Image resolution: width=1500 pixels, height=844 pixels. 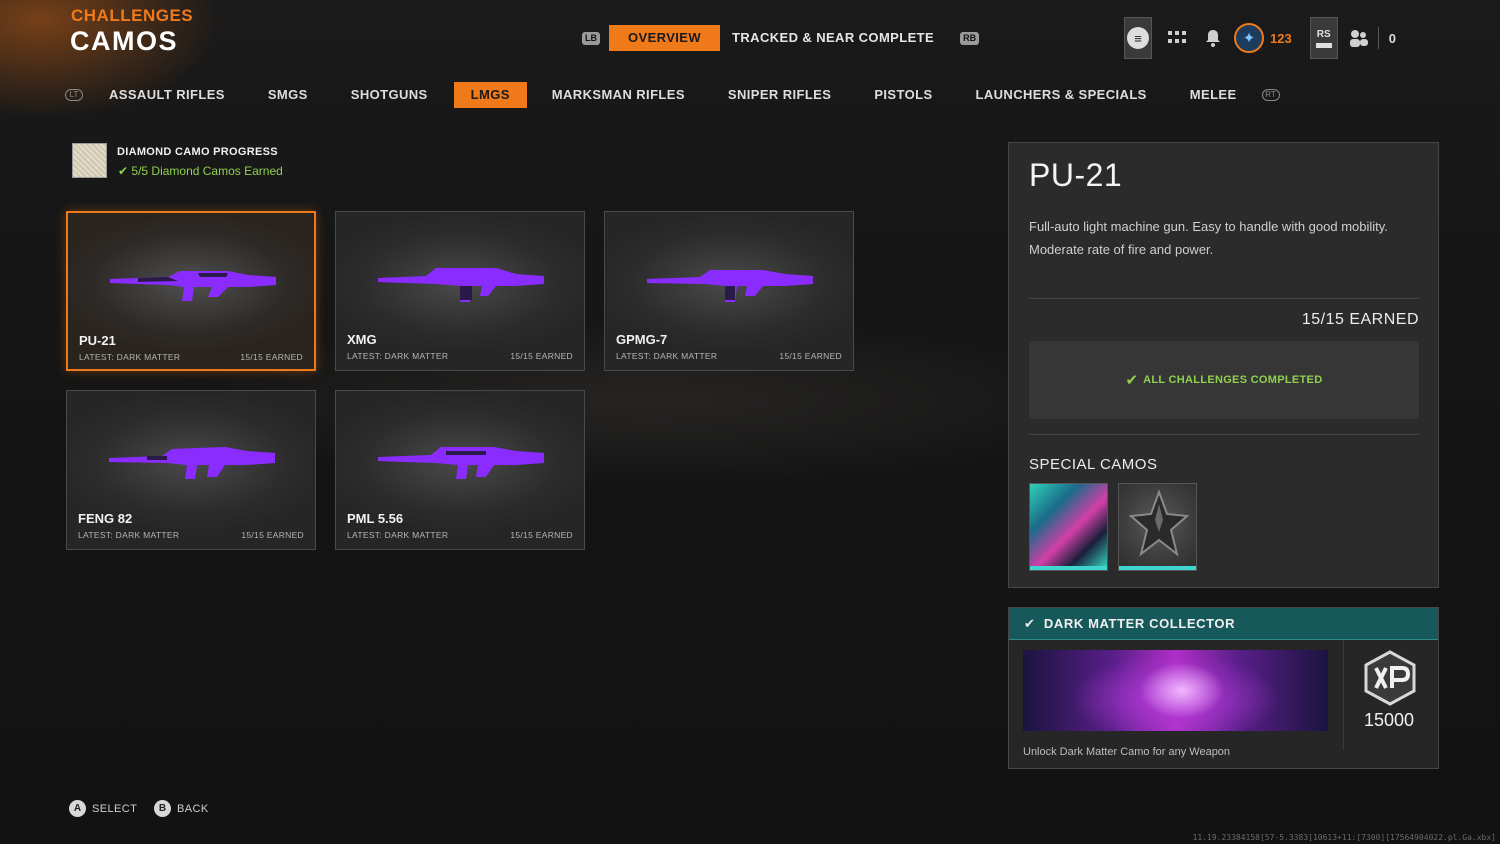 What do you see at coordinates (1323, 34) in the screenshot?
I see `rs-label: RS` at bounding box center [1323, 34].